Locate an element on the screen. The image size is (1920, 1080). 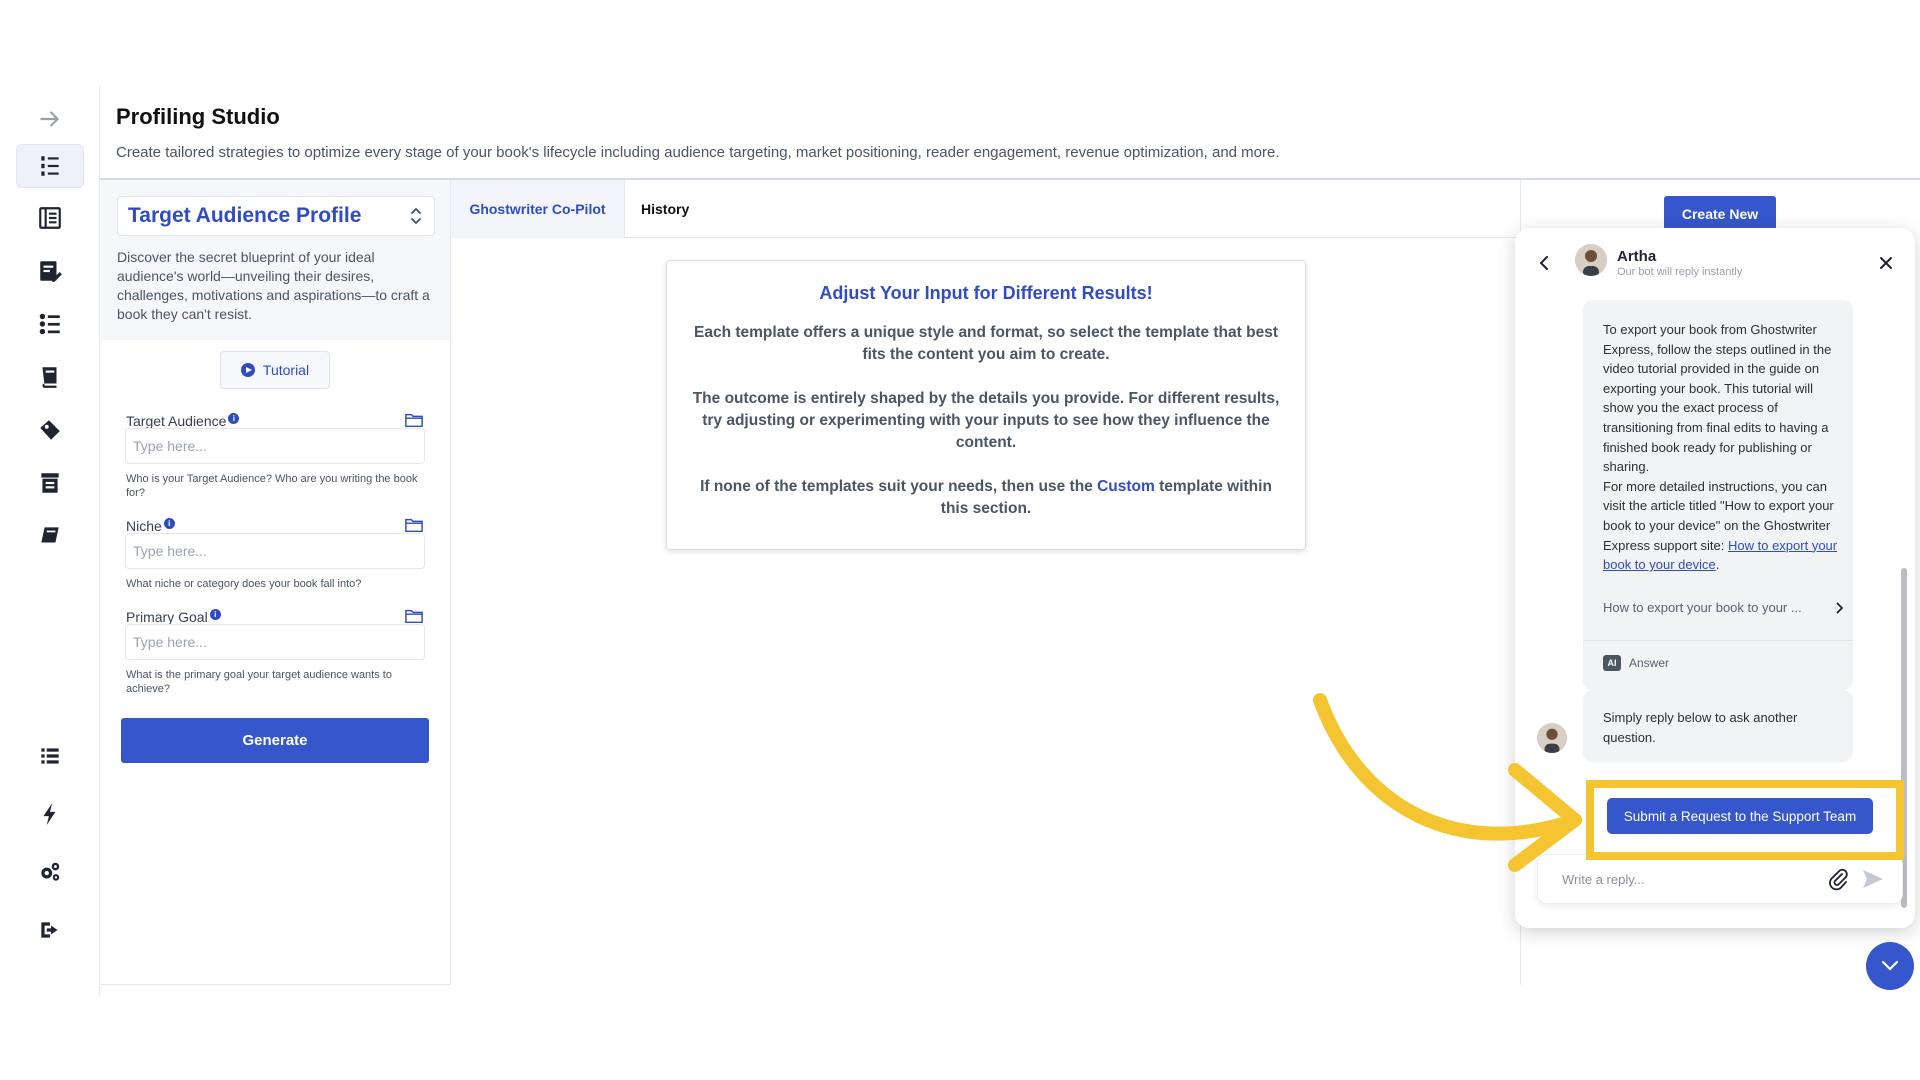
avatar is located at coordinates (1591, 260).